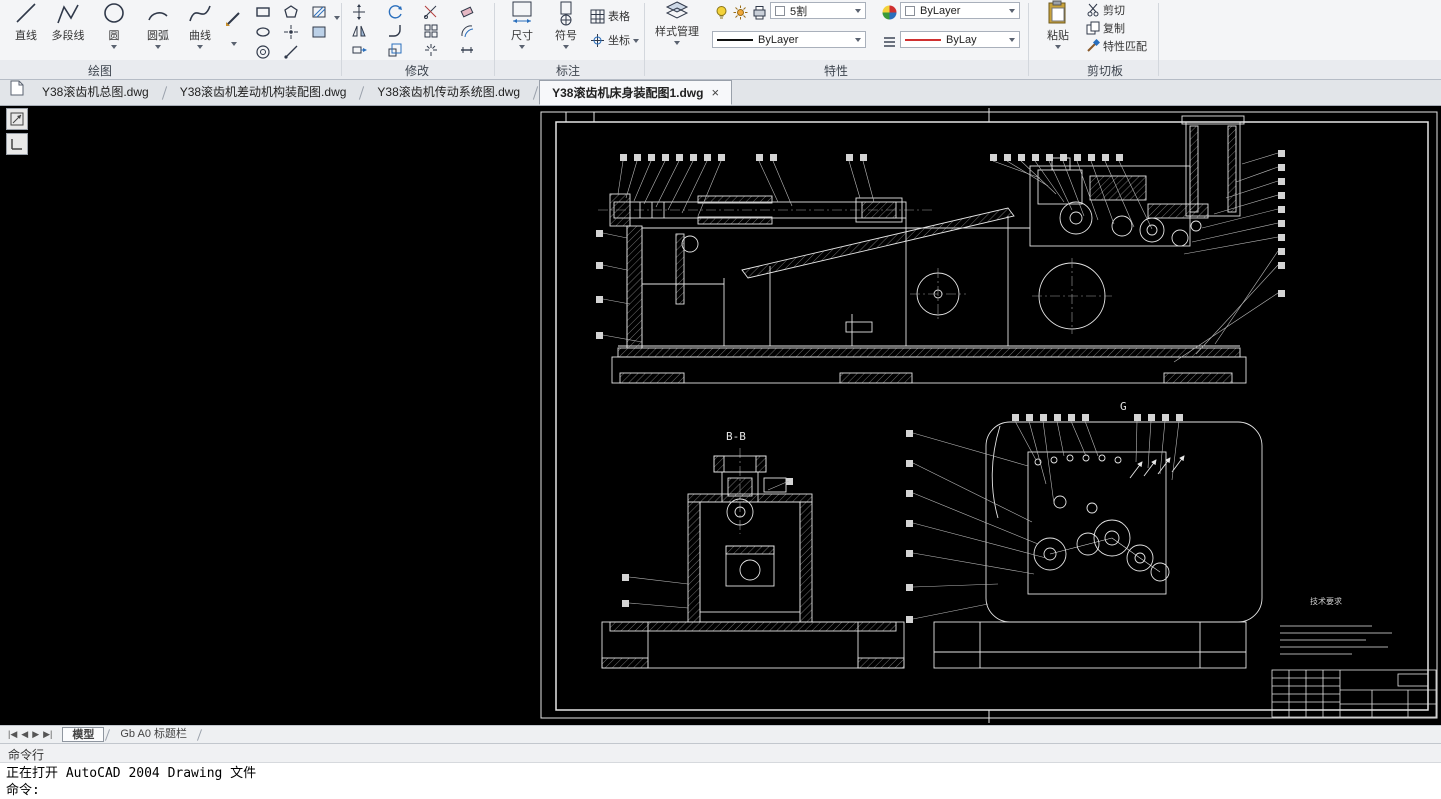 The width and height of the screenshot is (1441, 799). What do you see at coordinates (17, 119) in the screenshot?
I see `view-control-button` at bounding box center [17, 119].